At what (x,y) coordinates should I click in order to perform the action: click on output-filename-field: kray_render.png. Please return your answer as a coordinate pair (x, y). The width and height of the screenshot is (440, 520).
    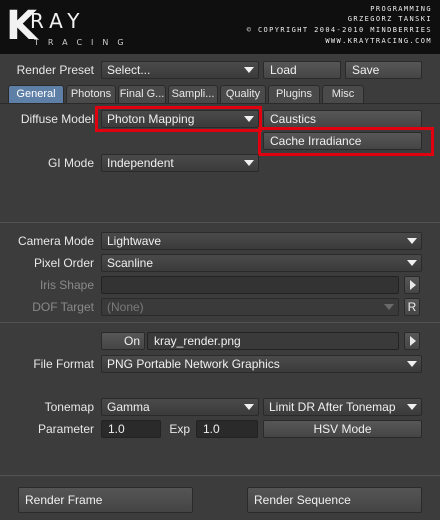
    Looking at the image, I should click on (273, 341).